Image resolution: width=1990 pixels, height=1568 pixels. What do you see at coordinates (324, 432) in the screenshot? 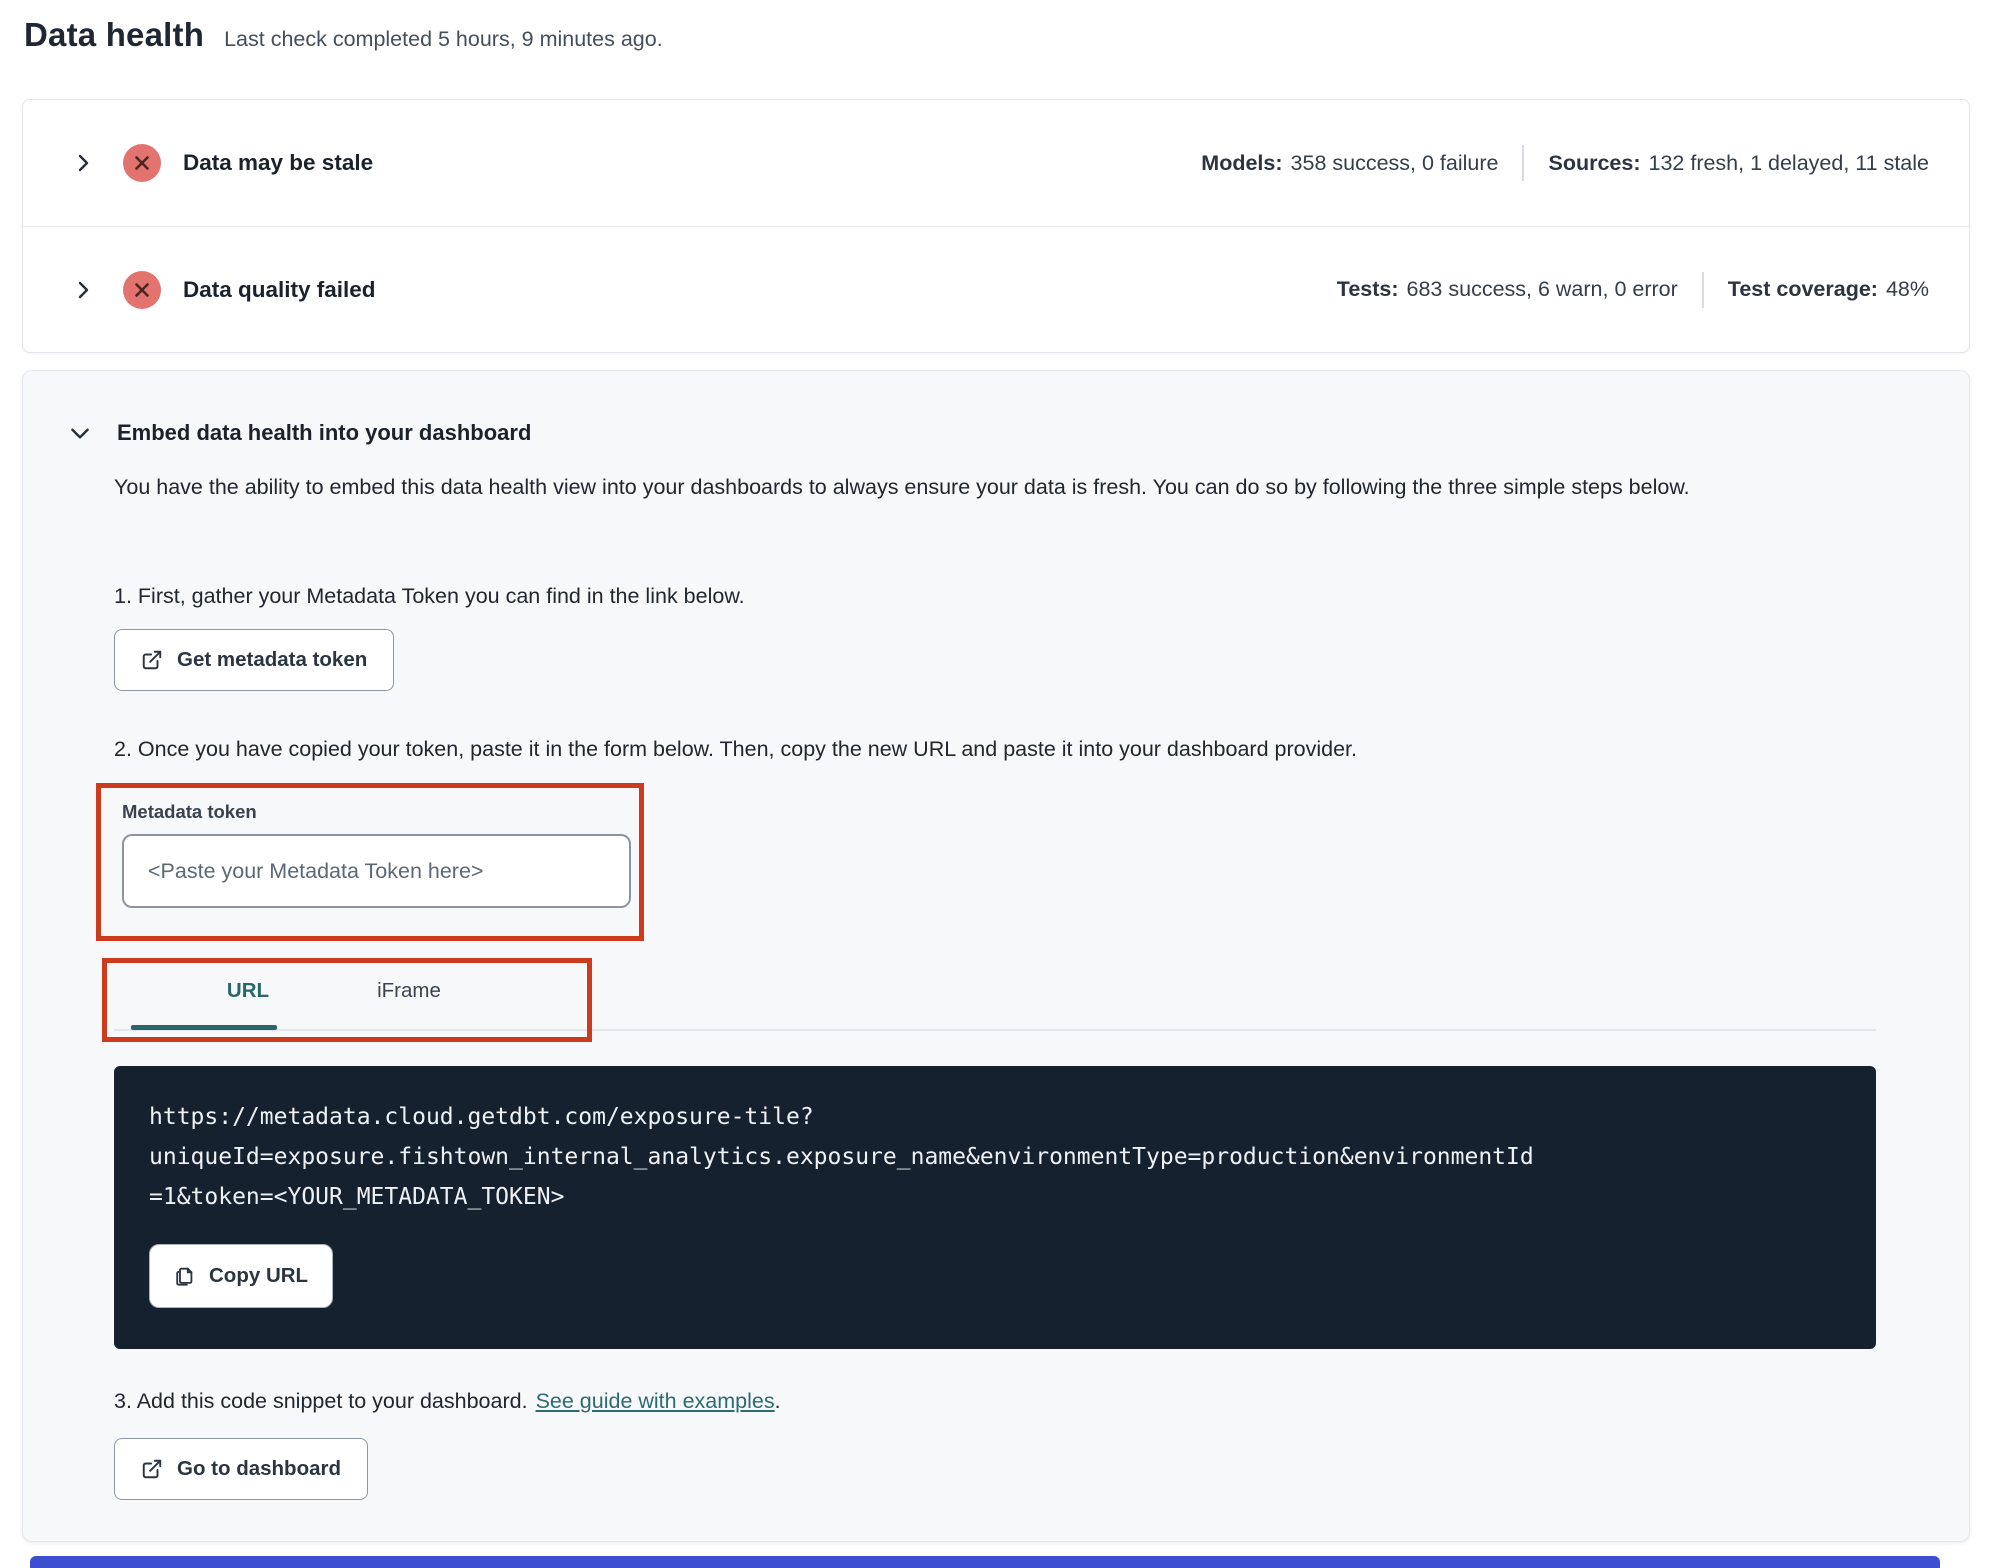
I see `embed-section-title: Embed data health into your dashboard` at bounding box center [324, 432].